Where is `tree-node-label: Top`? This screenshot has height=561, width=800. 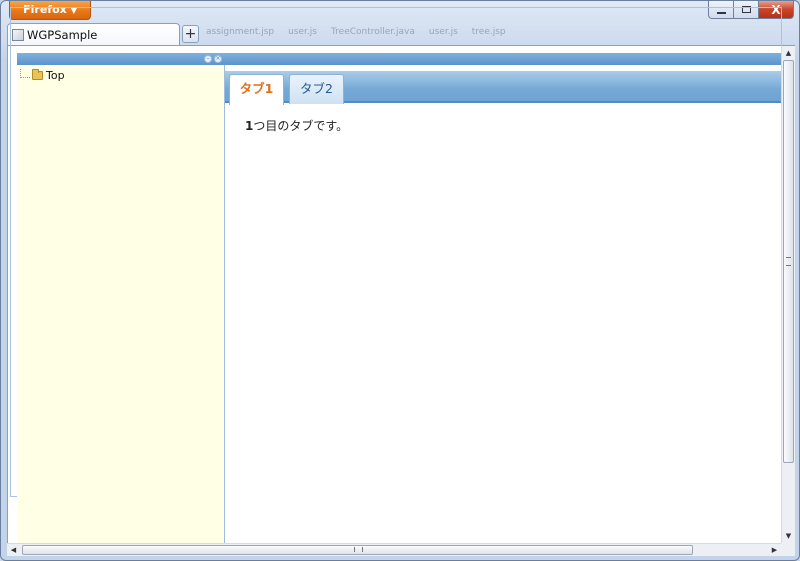
tree-node-label: Top is located at coordinates (55, 75).